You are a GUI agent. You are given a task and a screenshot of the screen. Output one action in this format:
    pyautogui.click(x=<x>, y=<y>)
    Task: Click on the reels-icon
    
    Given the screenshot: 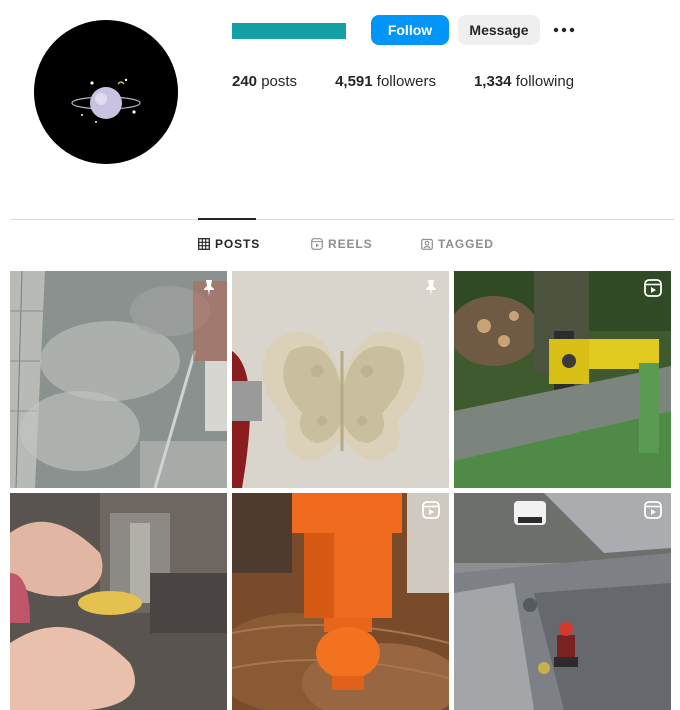 What is the action you would take?
    pyautogui.click(x=317, y=244)
    